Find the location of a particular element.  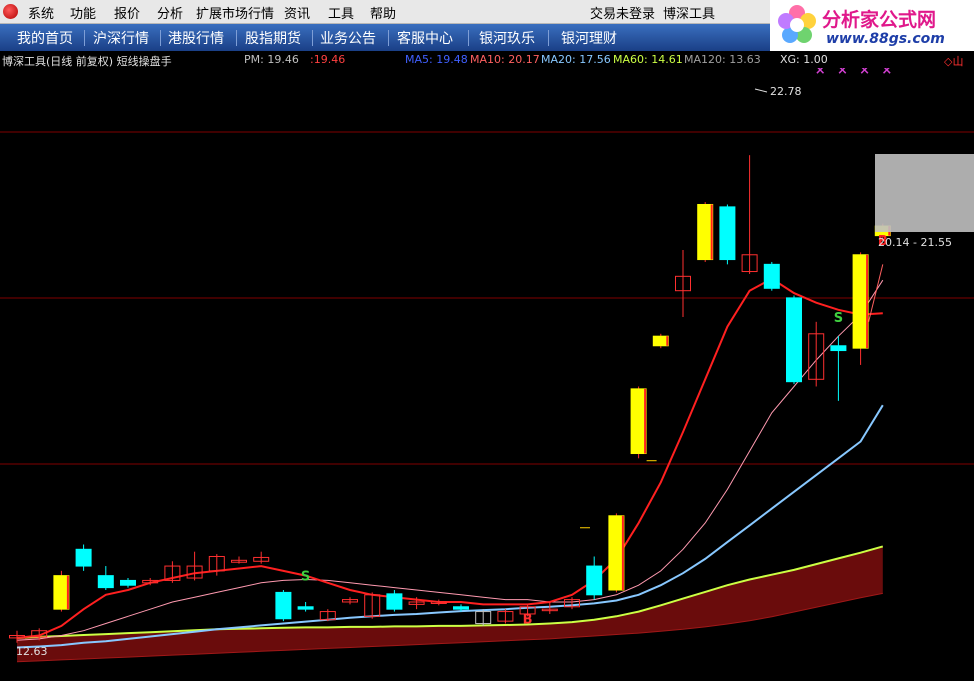

tab-yinhe-finance: 银河理财 is located at coordinates (589, 38).